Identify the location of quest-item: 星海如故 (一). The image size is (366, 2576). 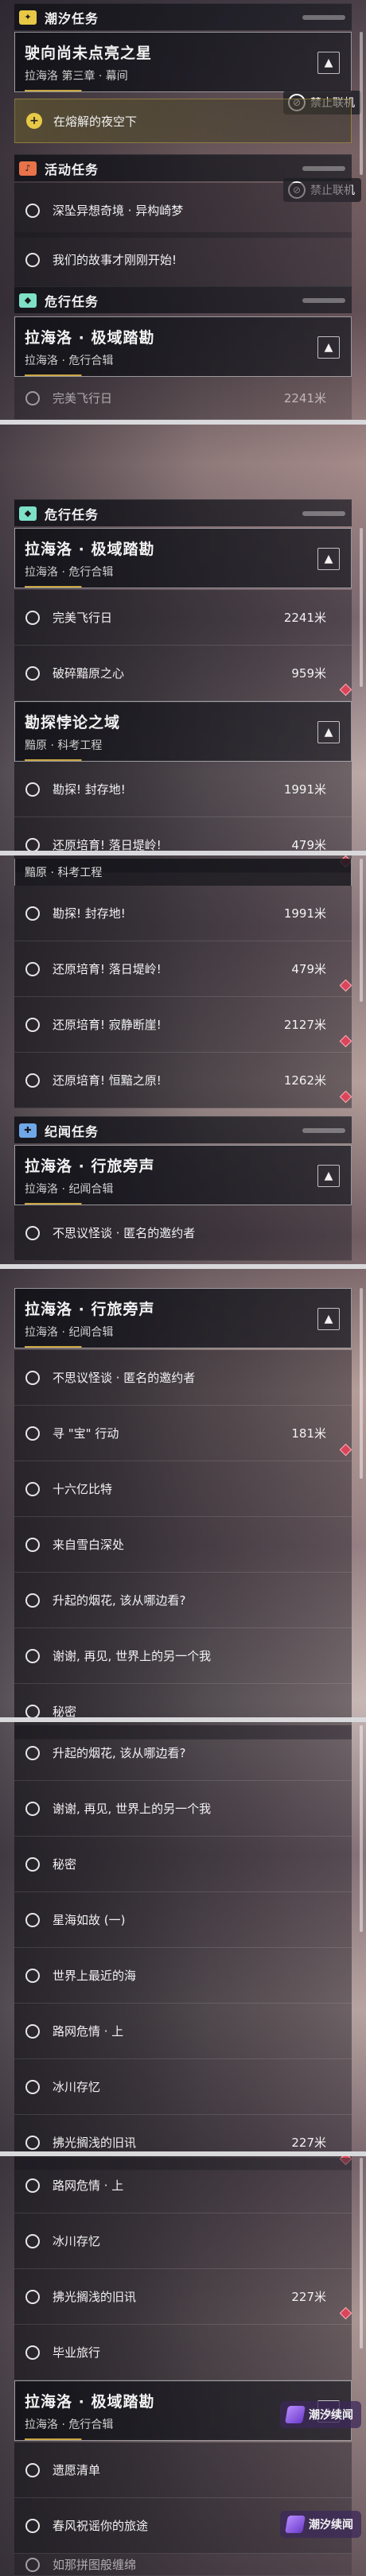
(183, 1920).